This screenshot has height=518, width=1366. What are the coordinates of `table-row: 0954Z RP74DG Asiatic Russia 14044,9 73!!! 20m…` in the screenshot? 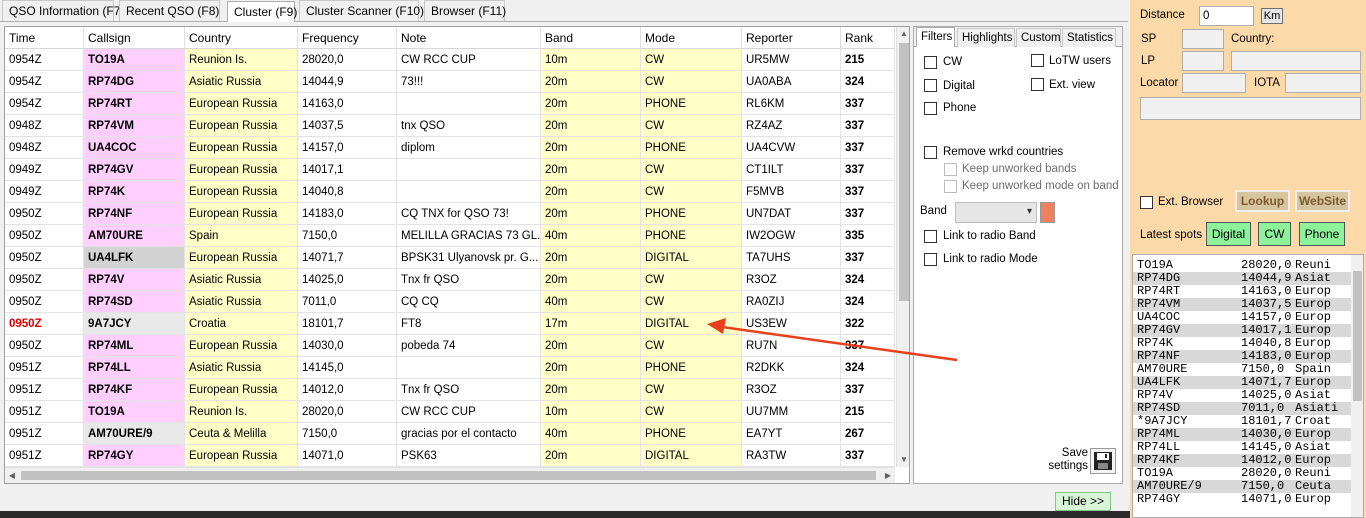 It's located at (450, 82).